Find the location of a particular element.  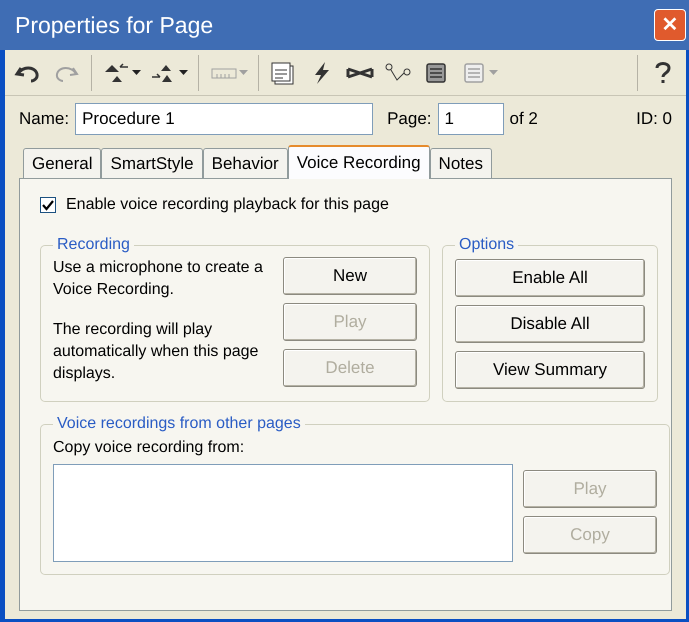

push-button: Enable All is located at coordinates (550, 278).